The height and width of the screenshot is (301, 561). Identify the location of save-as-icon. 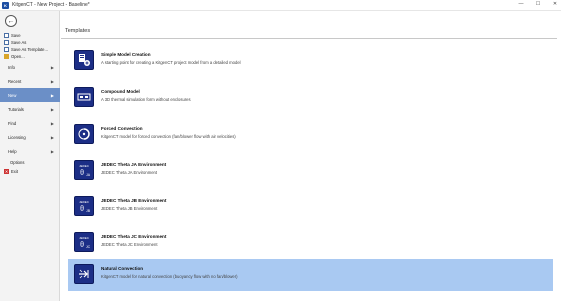
(6, 42).